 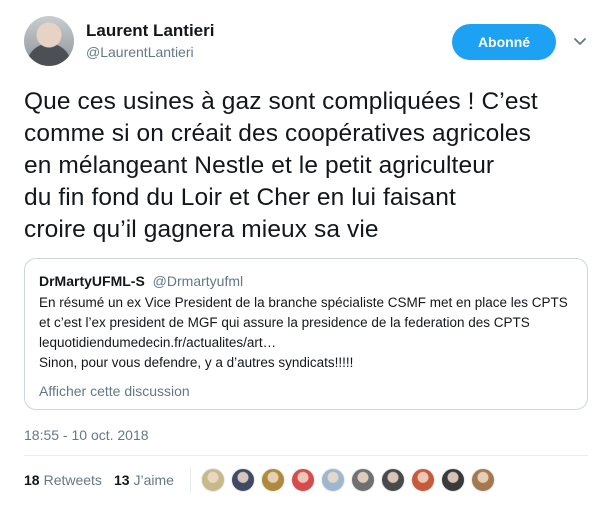 I want to click on retweets-stat: 18 Retweets, so click(x=63, y=480).